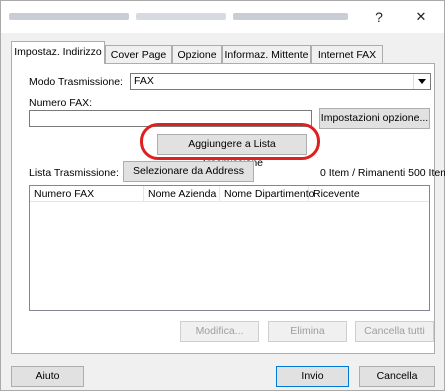 This screenshot has width=445, height=391. I want to click on mode-select-value: FAX, so click(144, 81).